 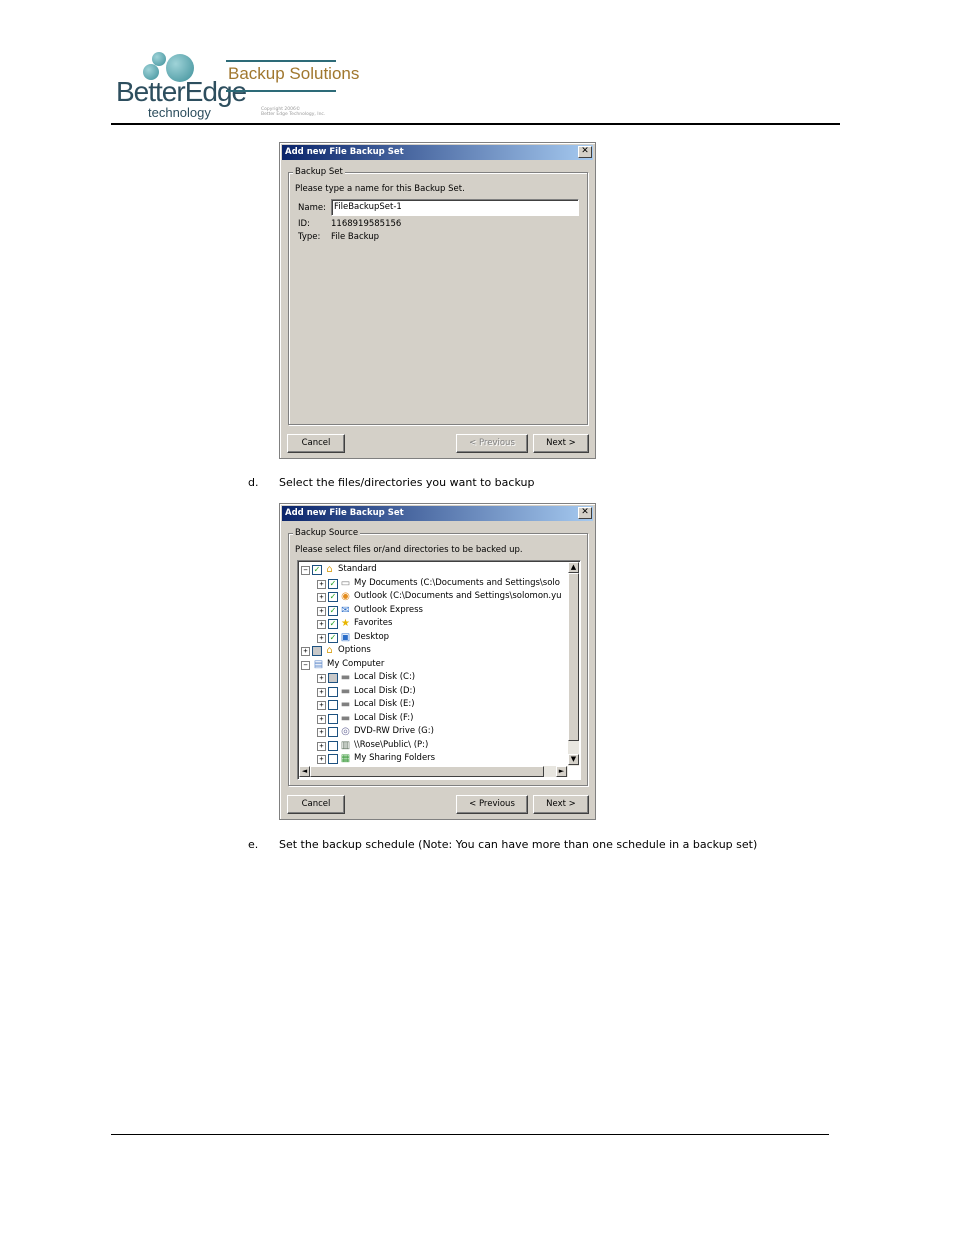 What do you see at coordinates (432, 637) in the screenshot?
I see `tree-row: + ✓ ▣ Desktop` at bounding box center [432, 637].